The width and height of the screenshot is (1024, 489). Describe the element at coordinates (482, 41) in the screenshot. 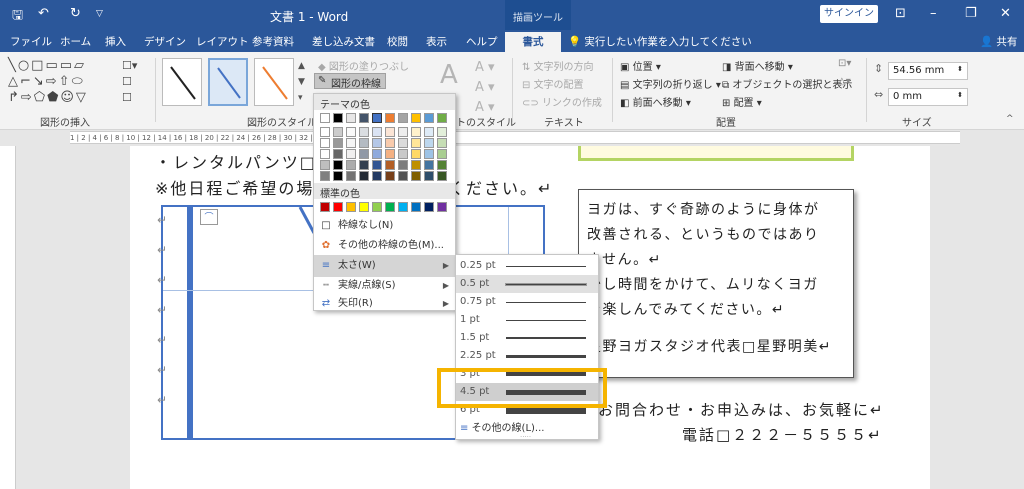

I see `tab-help: ヘルプ` at that location.